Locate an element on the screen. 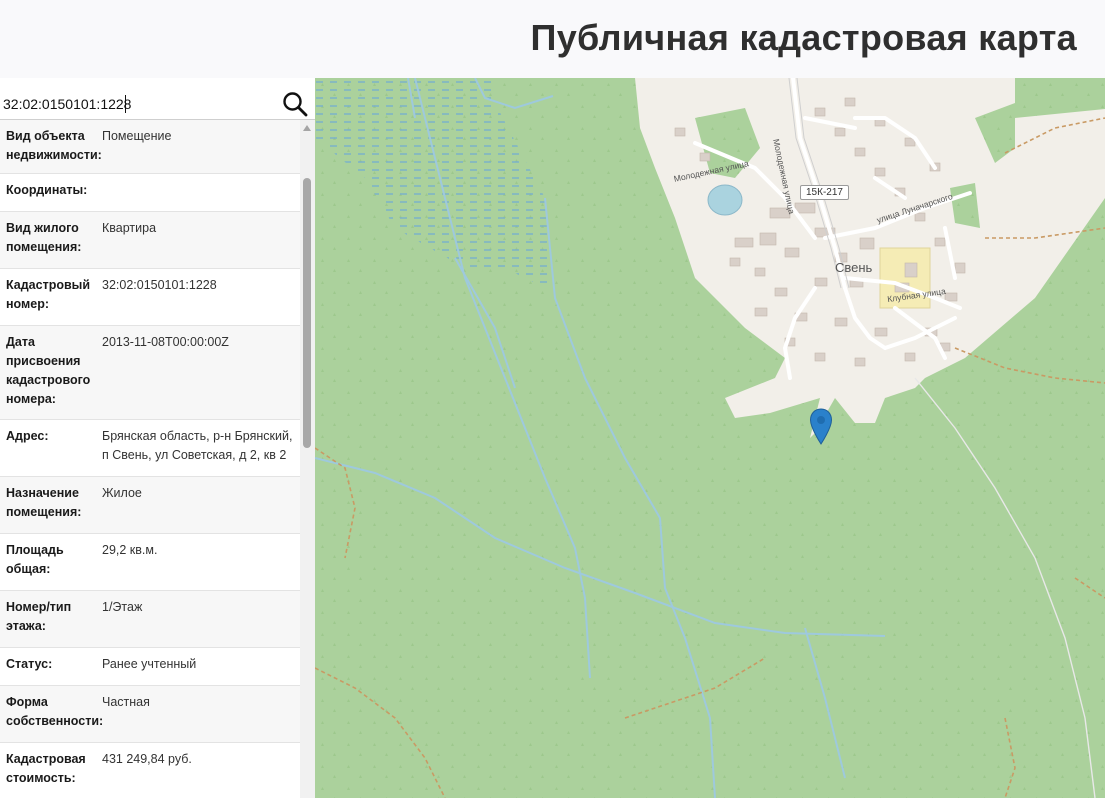 This screenshot has width=1105, height=798. info-row-status: Статус: Ранее учтенный is located at coordinates (150, 667).